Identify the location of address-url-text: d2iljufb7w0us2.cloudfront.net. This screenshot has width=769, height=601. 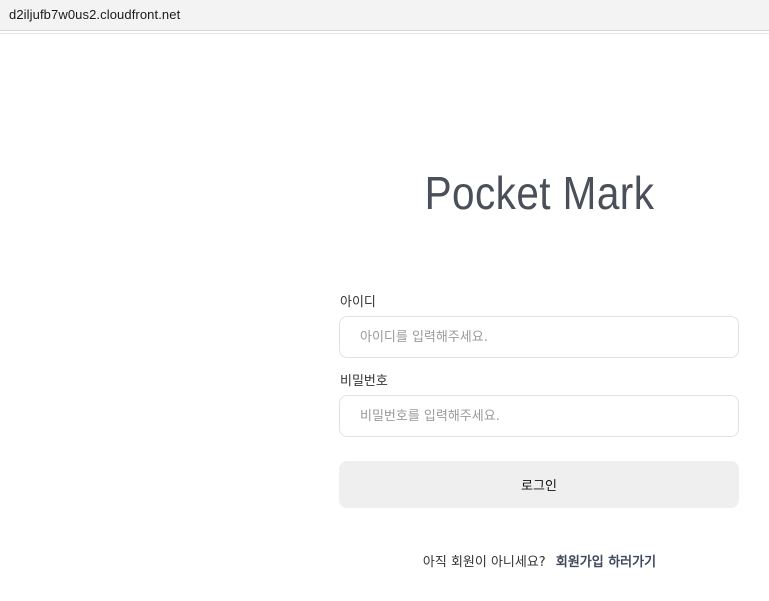
(94, 14).